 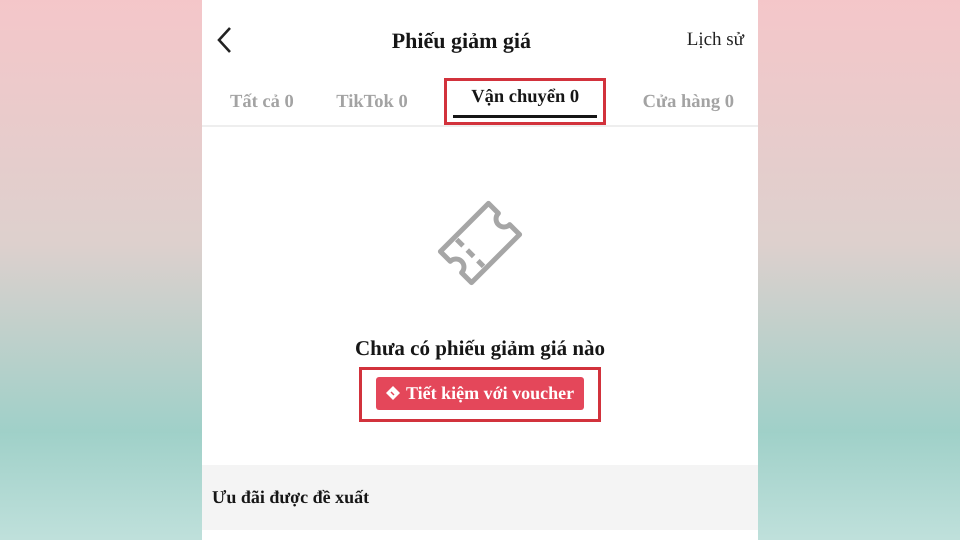 I want to click on ticket-icon, so click(x=393, y=393).